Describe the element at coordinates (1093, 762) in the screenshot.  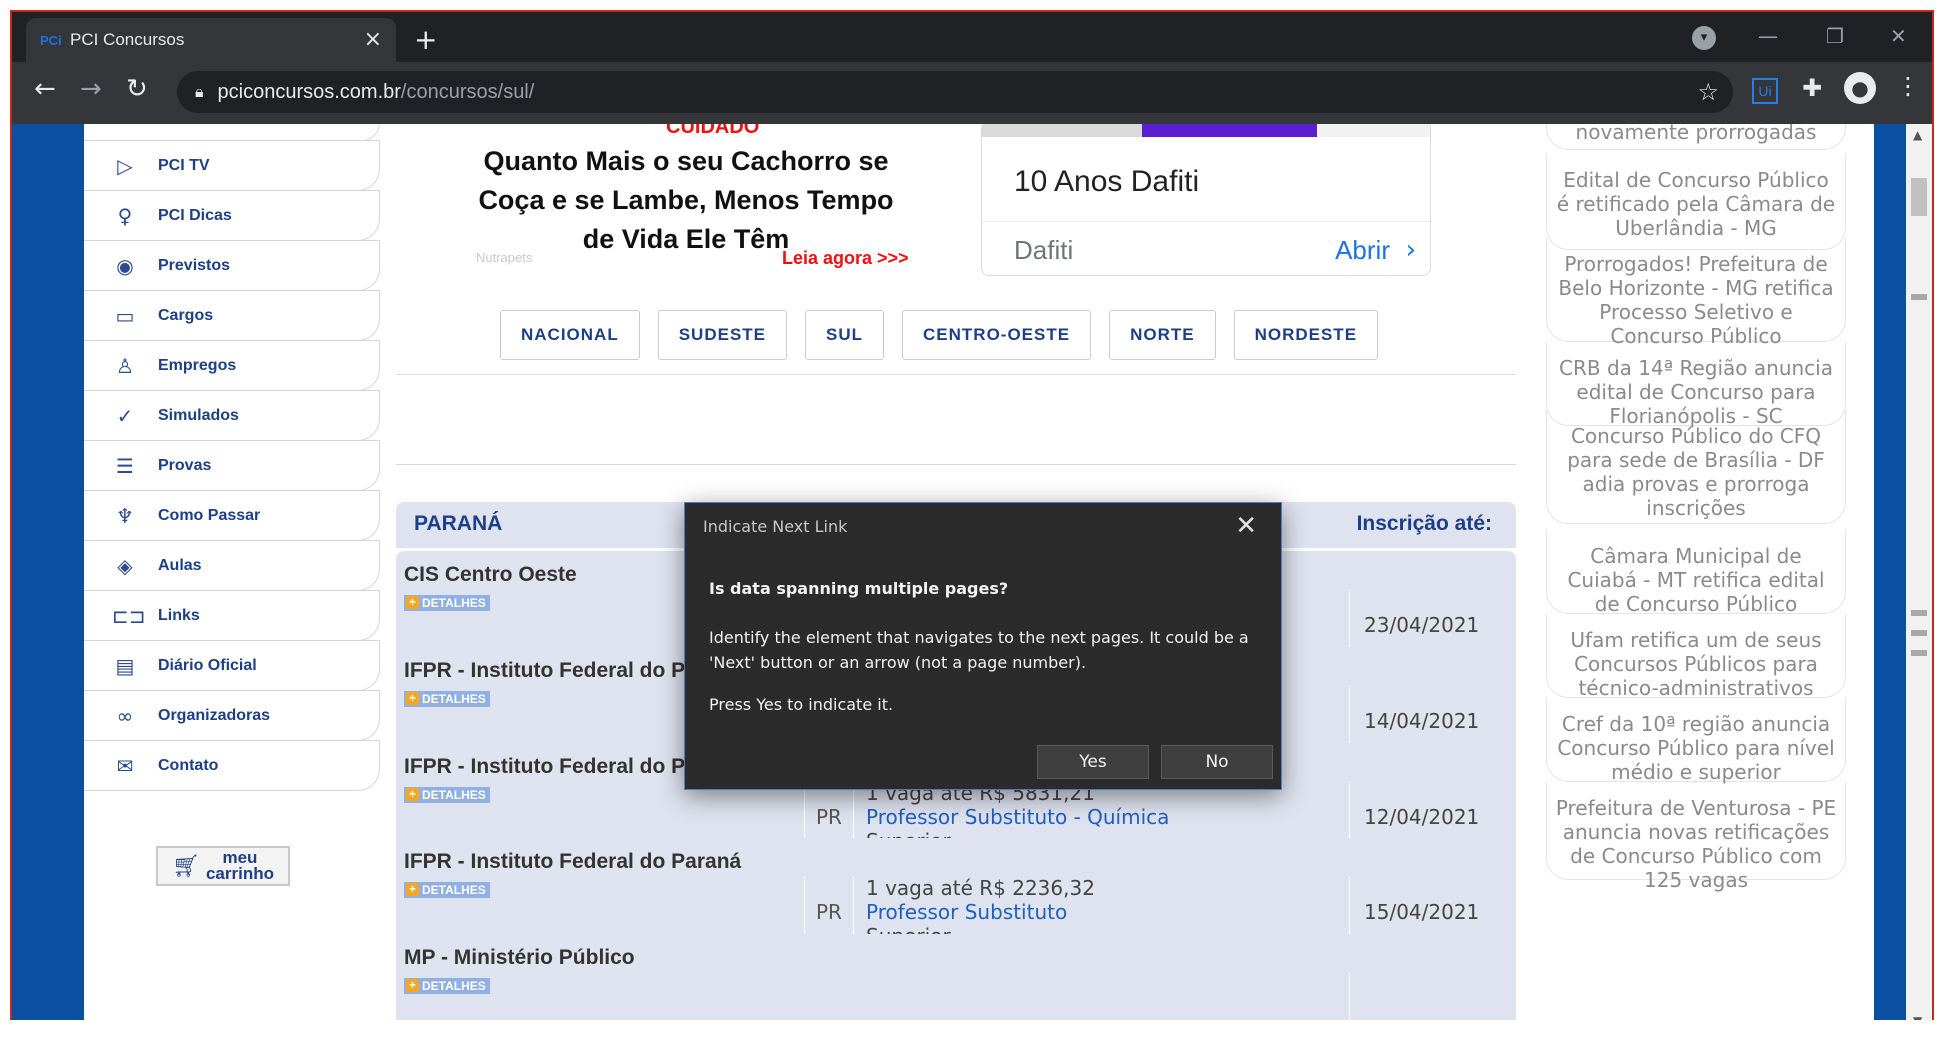
I see `yes-button: Yes` at that location.